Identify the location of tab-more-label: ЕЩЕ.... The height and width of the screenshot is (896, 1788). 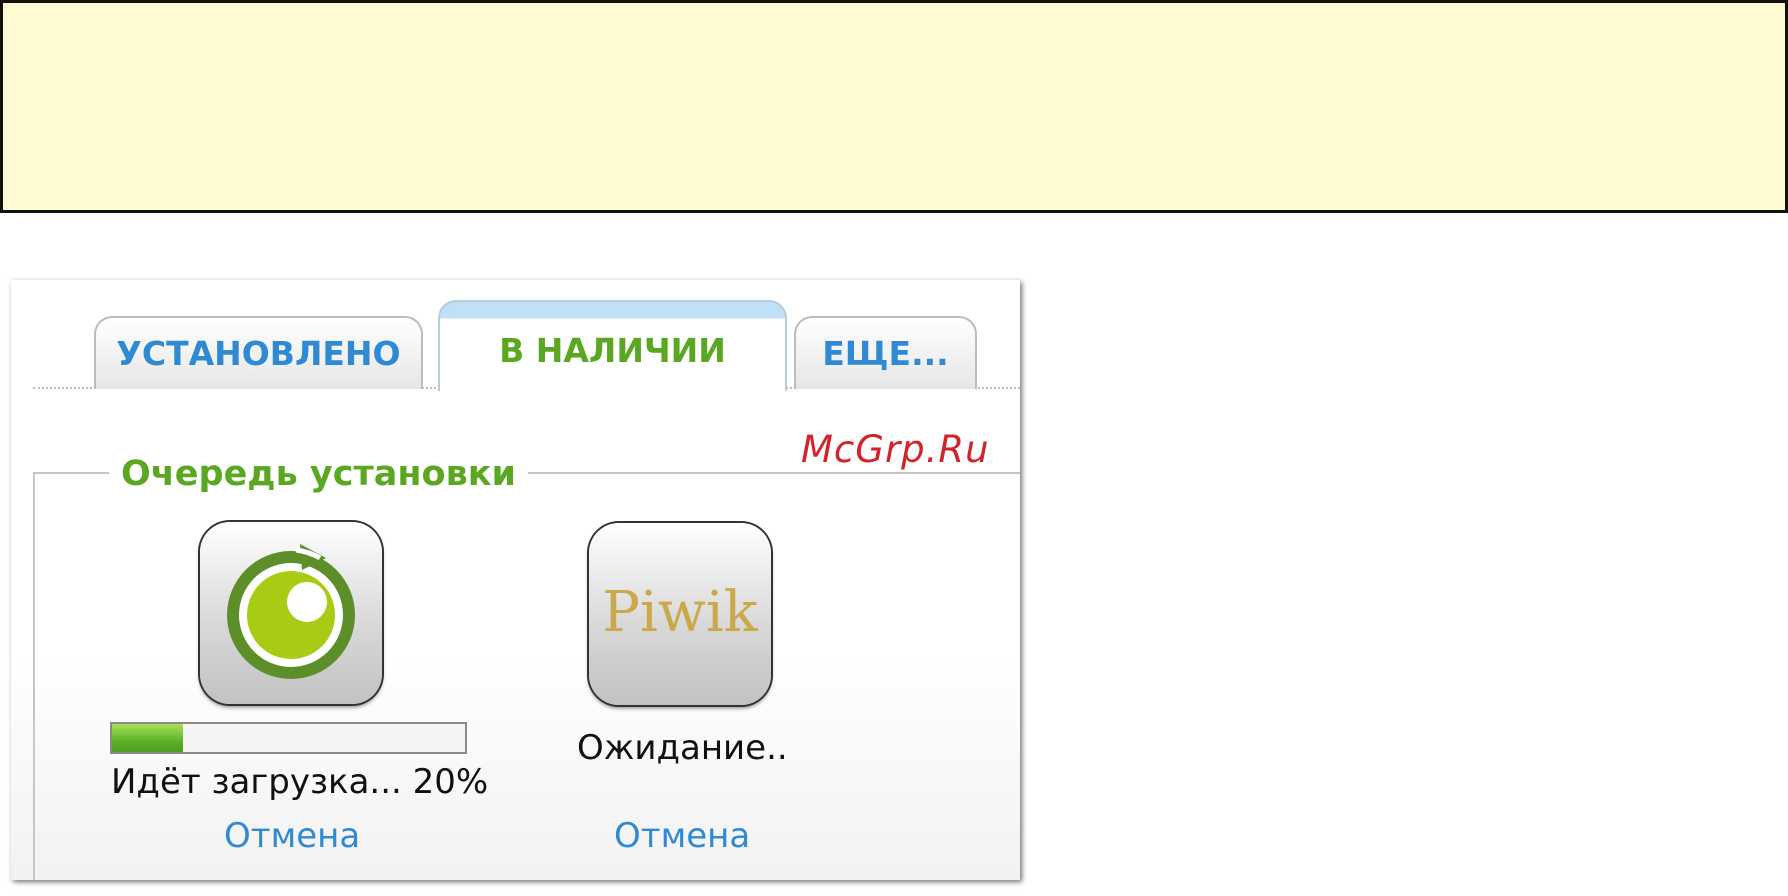
(885, 353).